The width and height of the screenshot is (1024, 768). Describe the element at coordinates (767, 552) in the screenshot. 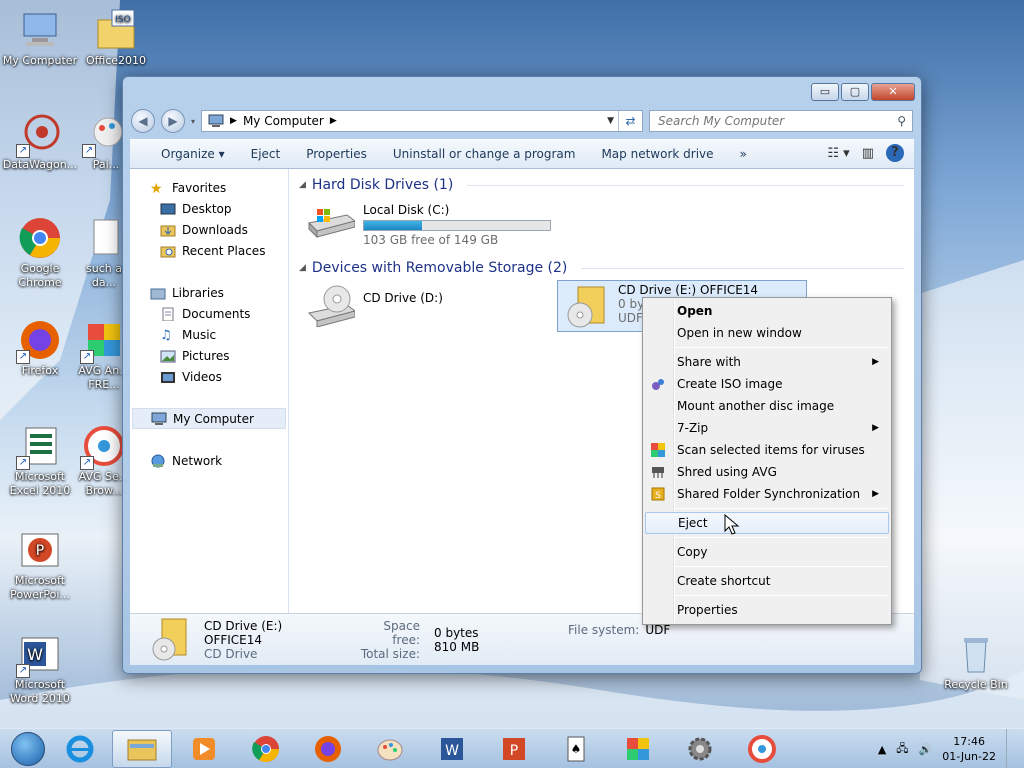

I see `menu-item-copy: Copy` at that location.